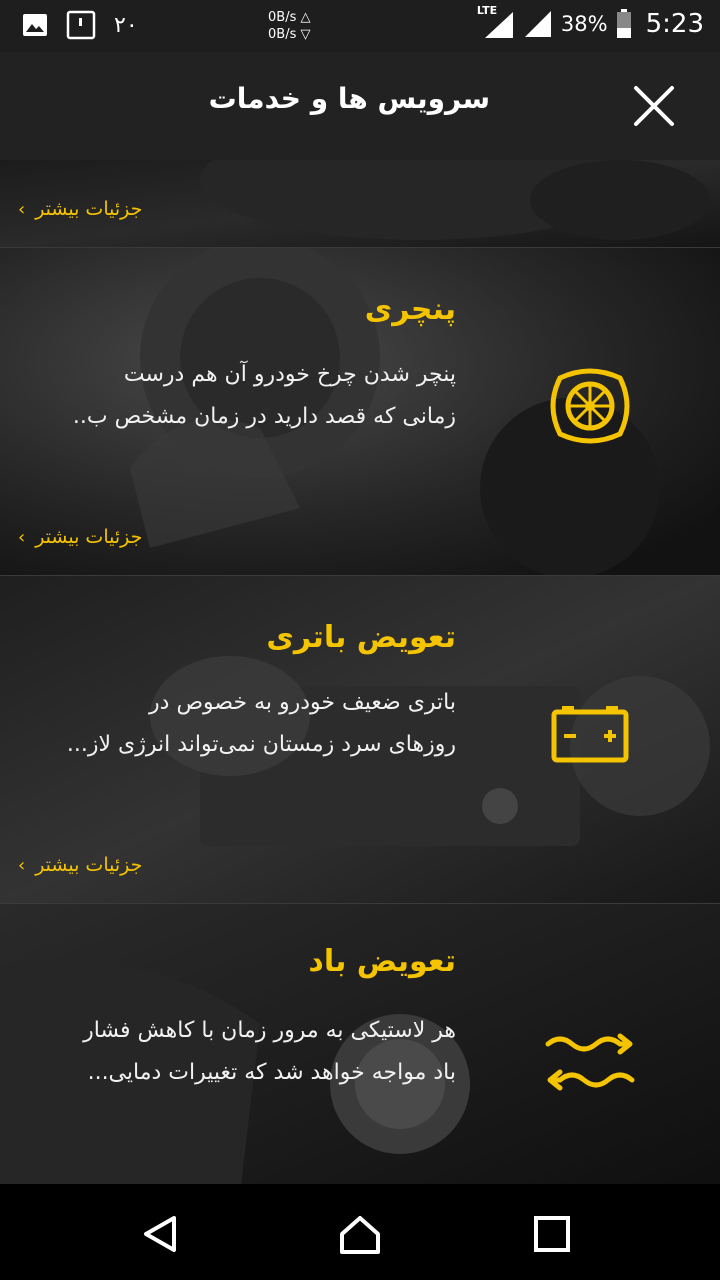 The height and width of the screenshot is (1280, 720). What do you see at coordinates (584, 24) in the screenshot?
I see `battery-percent: 38%` at bounding box center [584, 24].